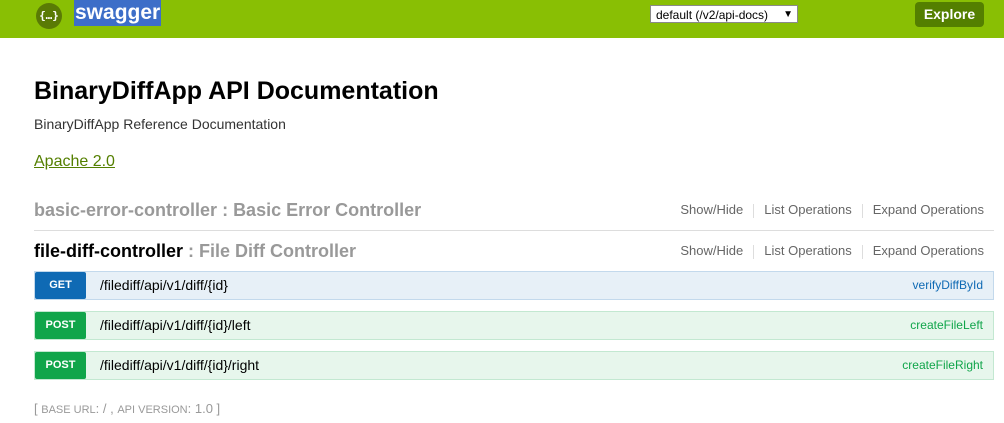 The image size is (1004, 423). What do you see at coordinates (202, 408) in the screenshot?
I see `api-version-value: : 1.0` at bounding box center [202, 408].